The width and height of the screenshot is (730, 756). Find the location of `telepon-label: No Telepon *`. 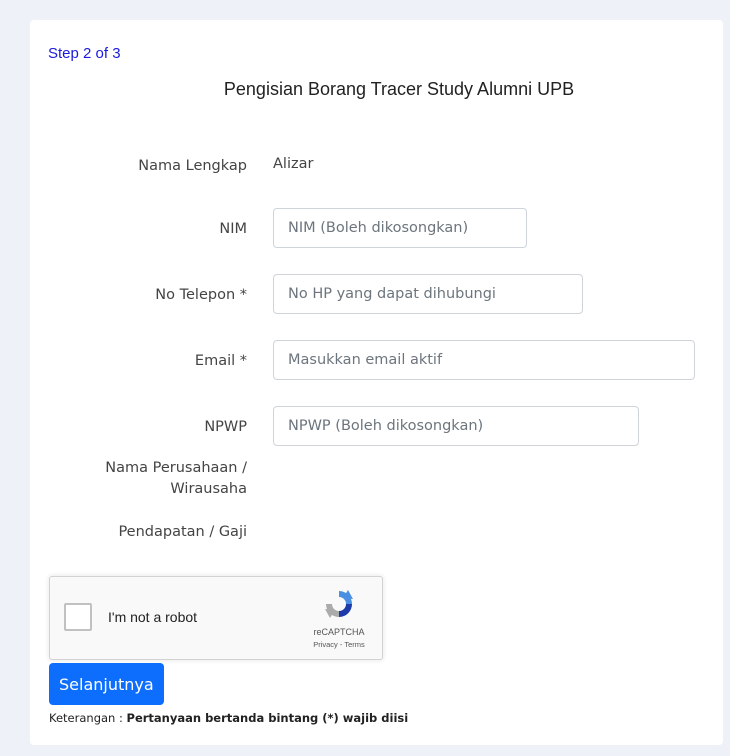

telepon-label: No Telepon * is located at coordinates (201, 295).